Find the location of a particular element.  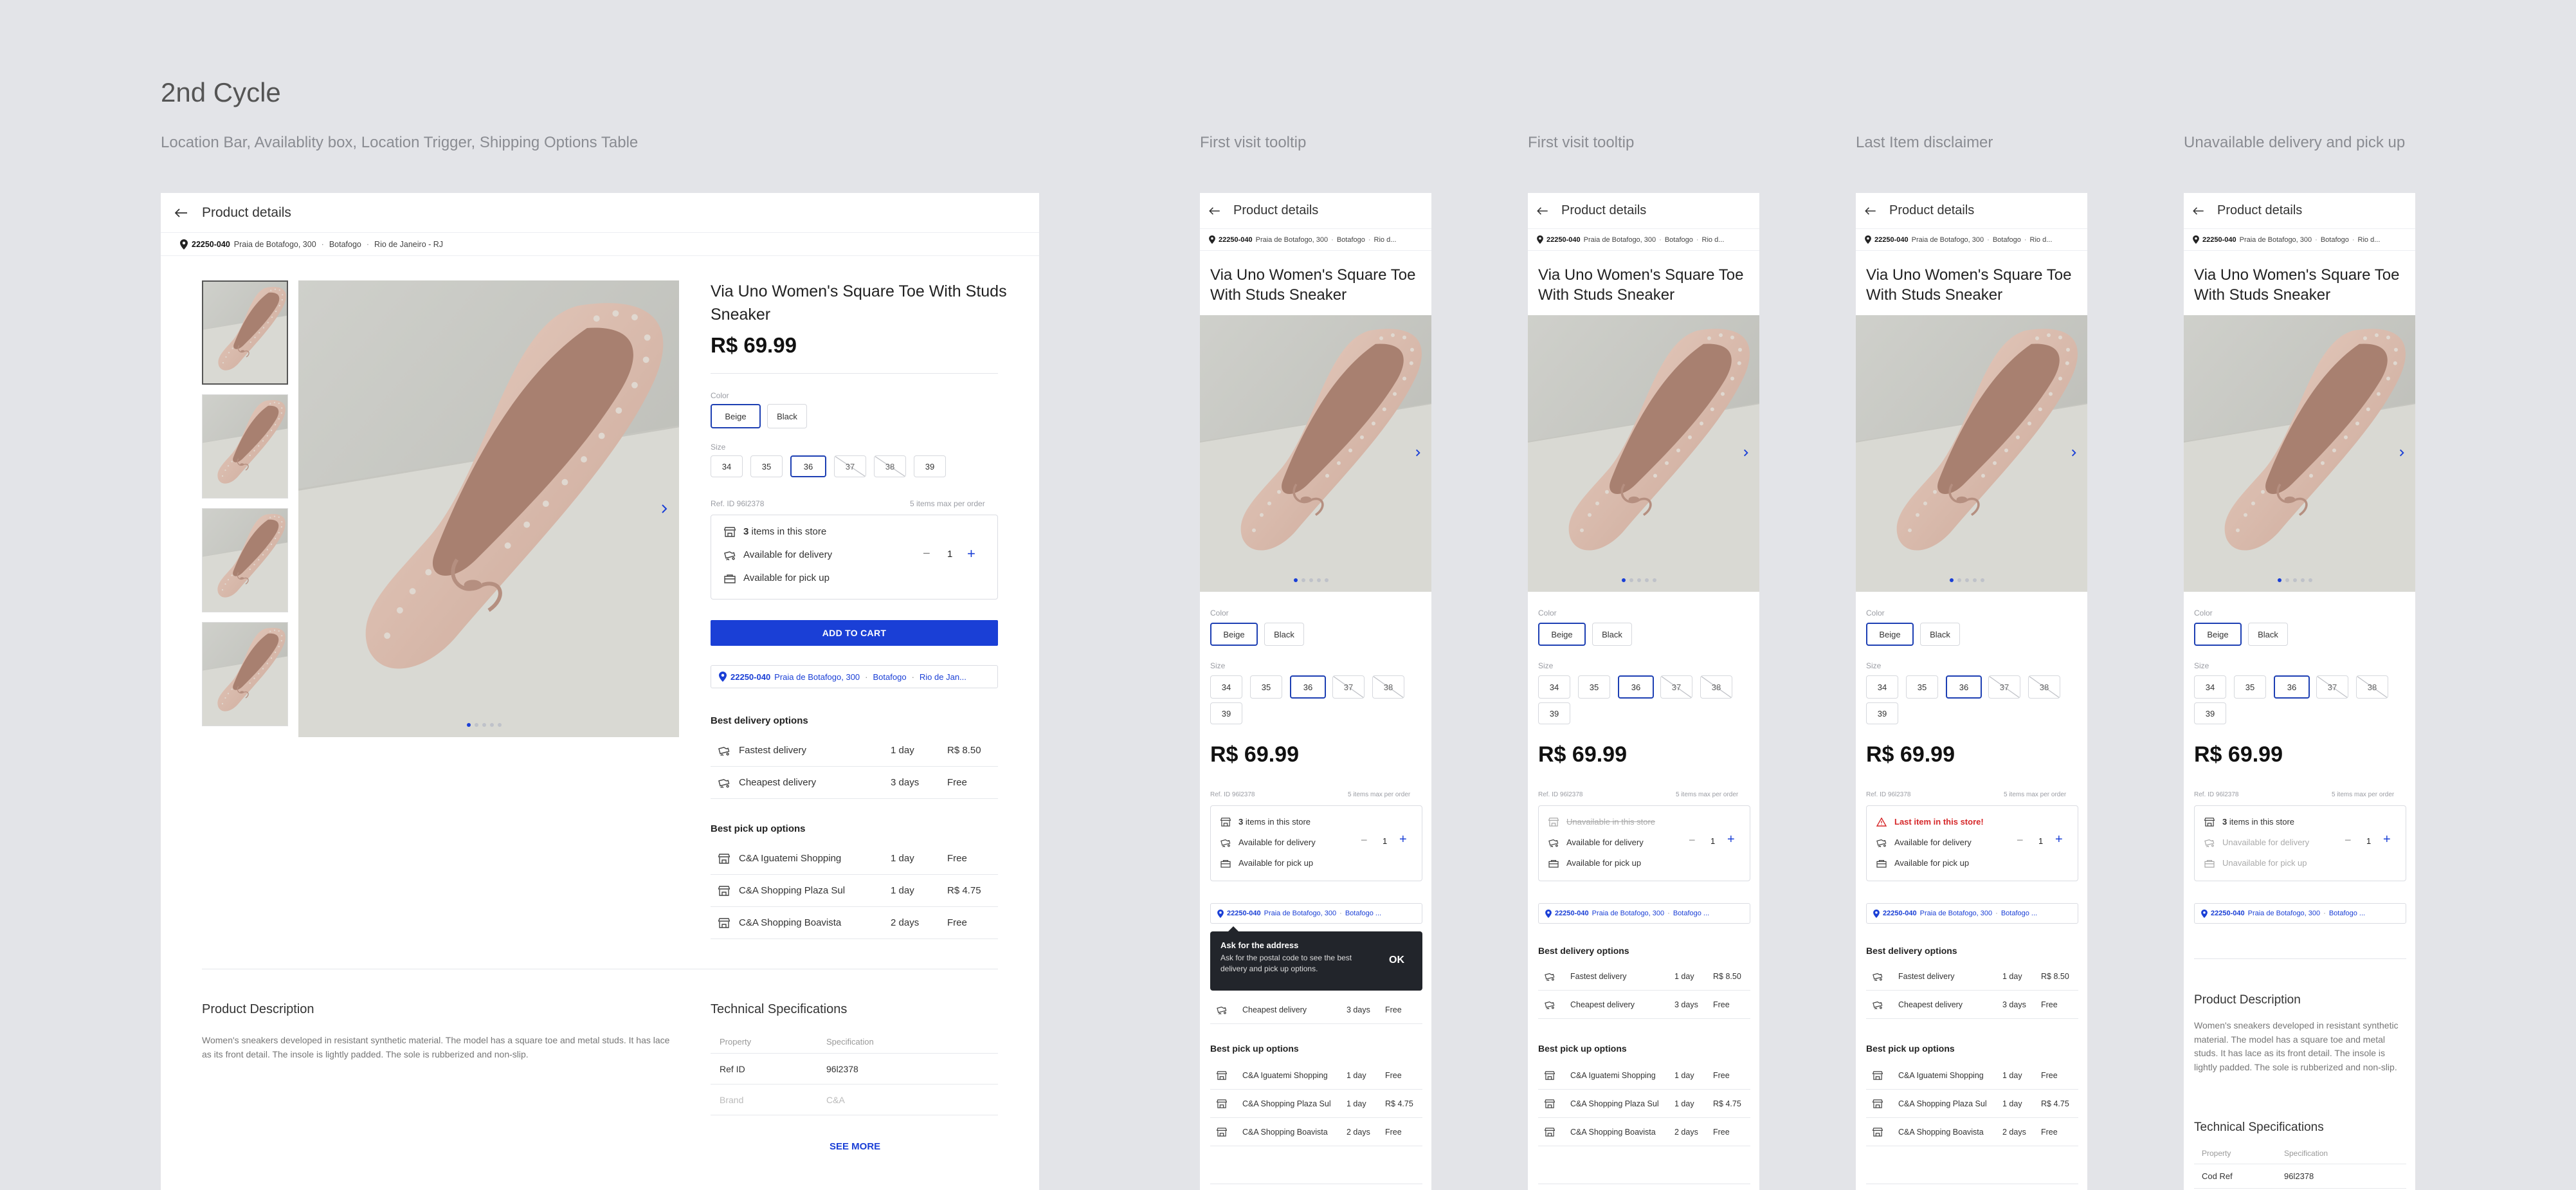

delivery-options-title: Best delivery options is located at coordinates (1911, 951).